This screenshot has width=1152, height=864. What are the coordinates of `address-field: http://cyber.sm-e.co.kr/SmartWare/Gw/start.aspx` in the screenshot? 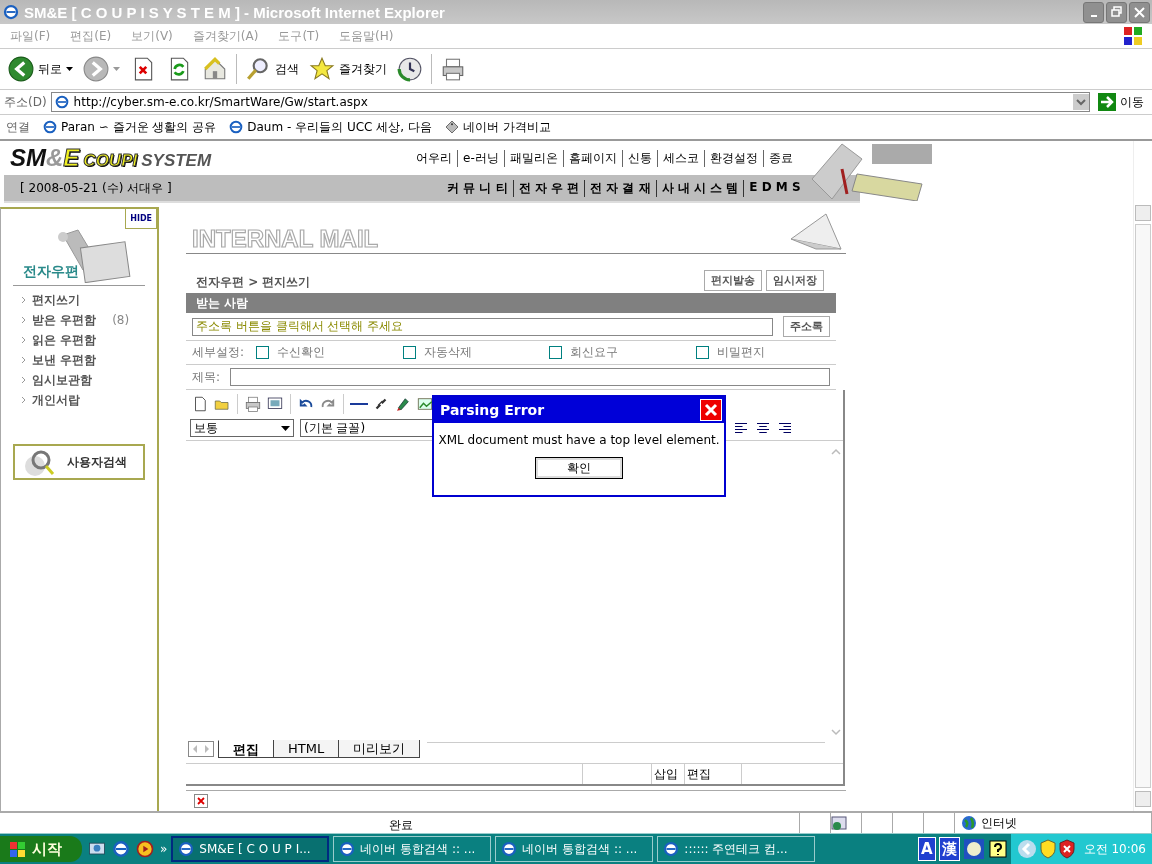 It's located at (570, 102).